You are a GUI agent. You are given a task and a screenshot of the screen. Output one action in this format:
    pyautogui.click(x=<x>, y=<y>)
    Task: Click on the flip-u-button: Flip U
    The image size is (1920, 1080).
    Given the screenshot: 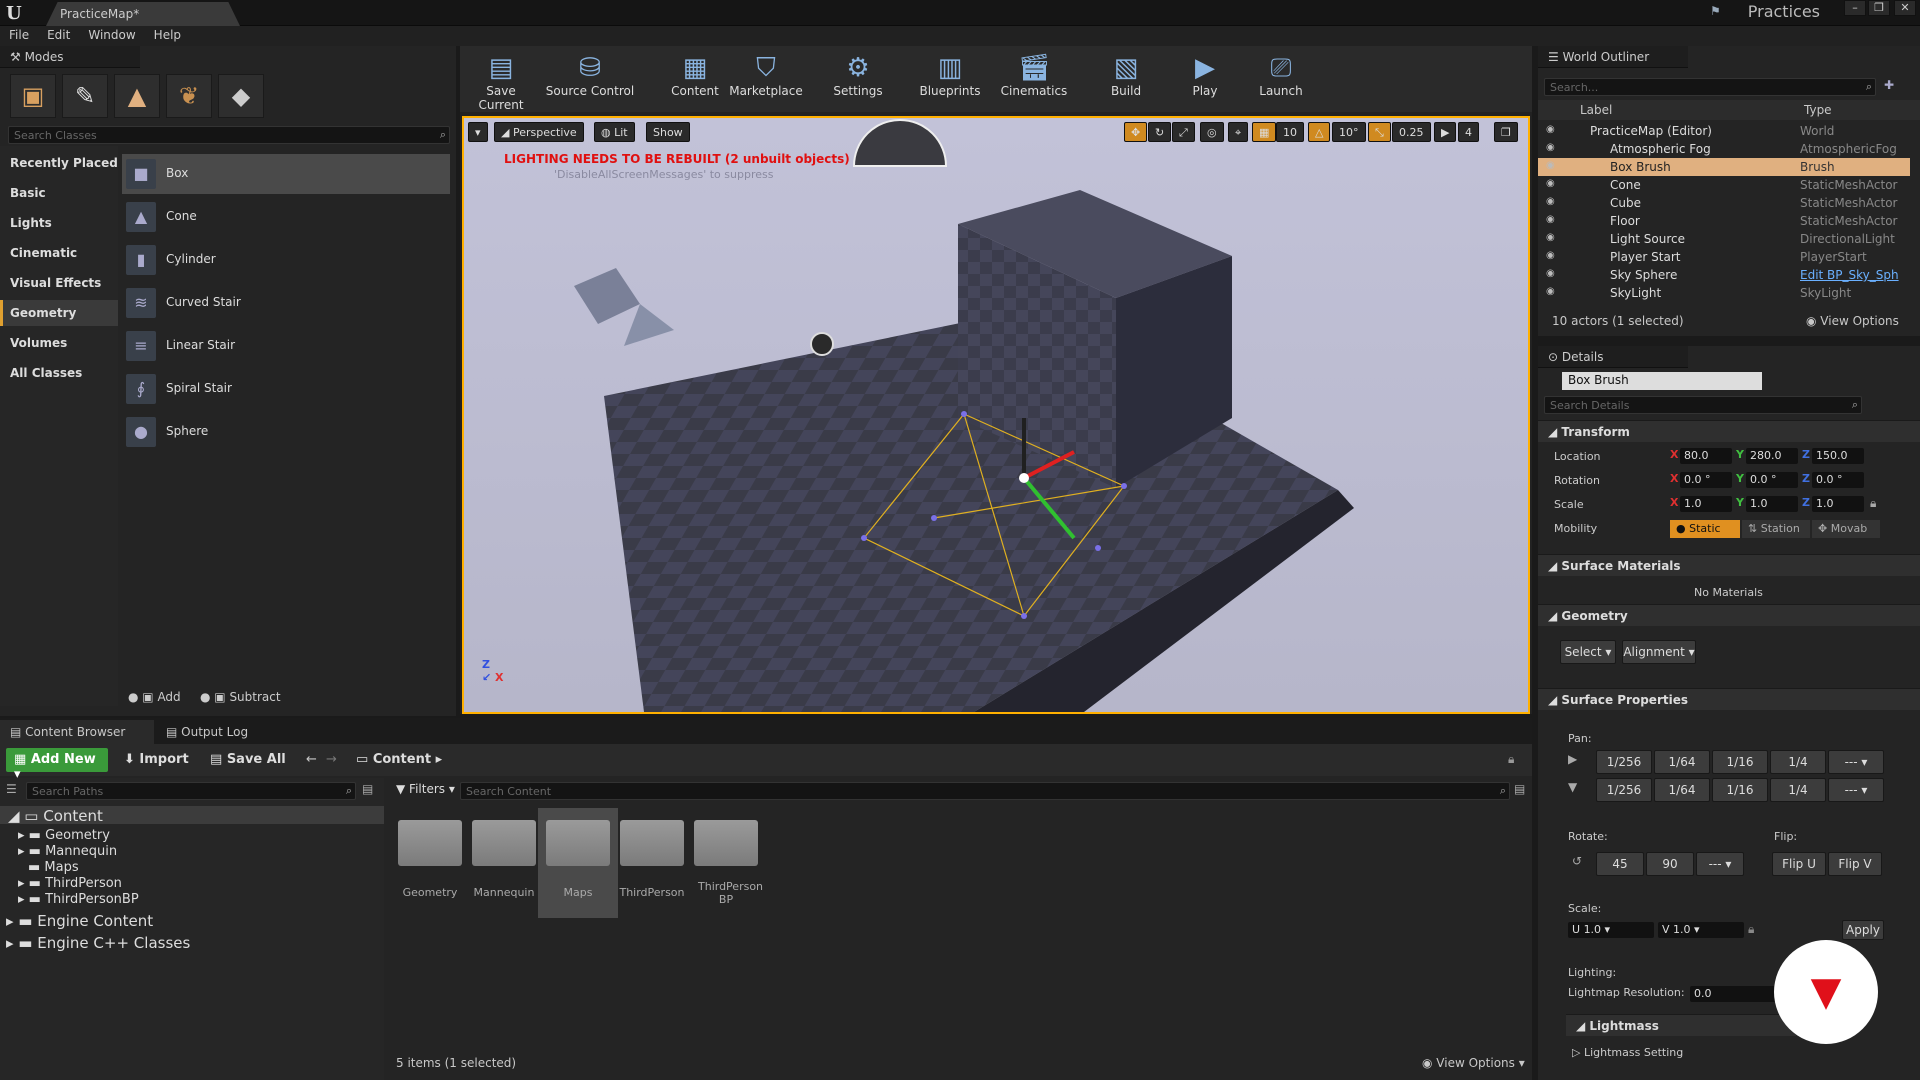 What is the action you would take?
    pyautogui.click(x=1799, y=864)
    